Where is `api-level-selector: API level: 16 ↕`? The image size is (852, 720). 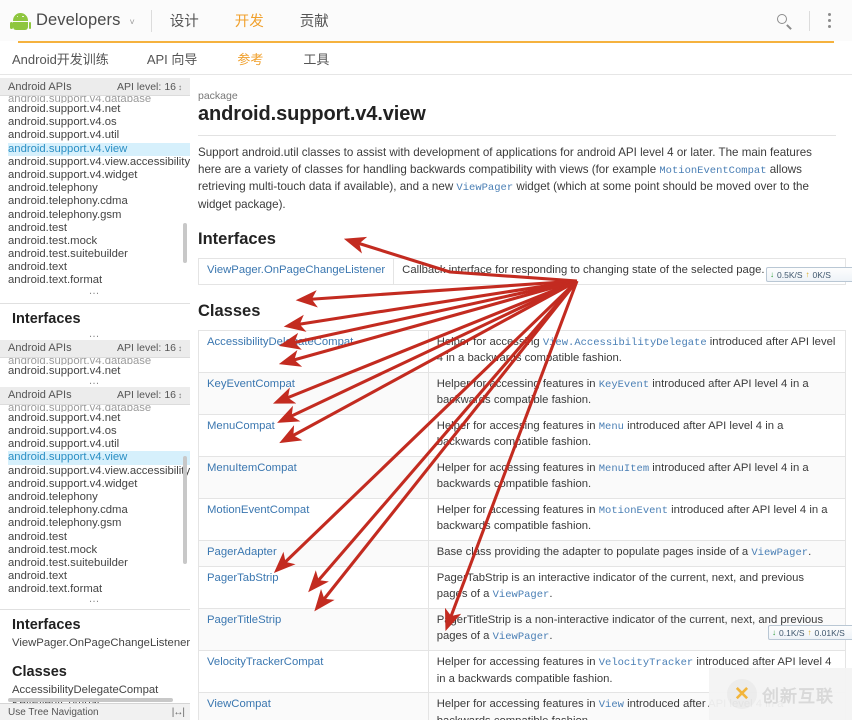 api-level-selector: API level: 16 ↕ is located at coordinates (149, 87).